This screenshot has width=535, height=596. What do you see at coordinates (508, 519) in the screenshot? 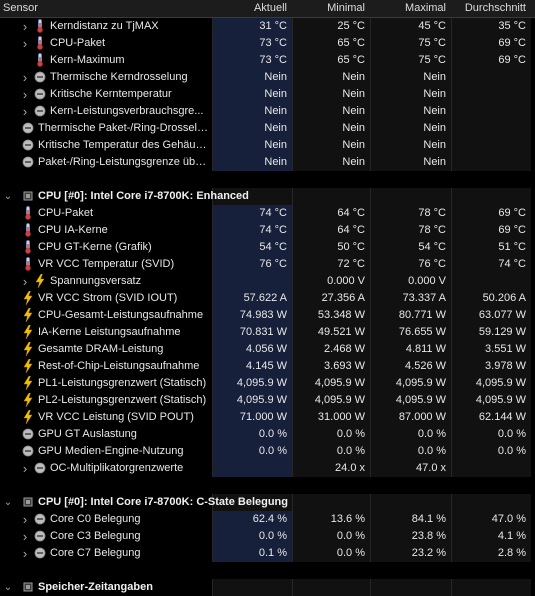
I see `value-durchschnitt: 47.0 %` at bounding box center [508, 519].